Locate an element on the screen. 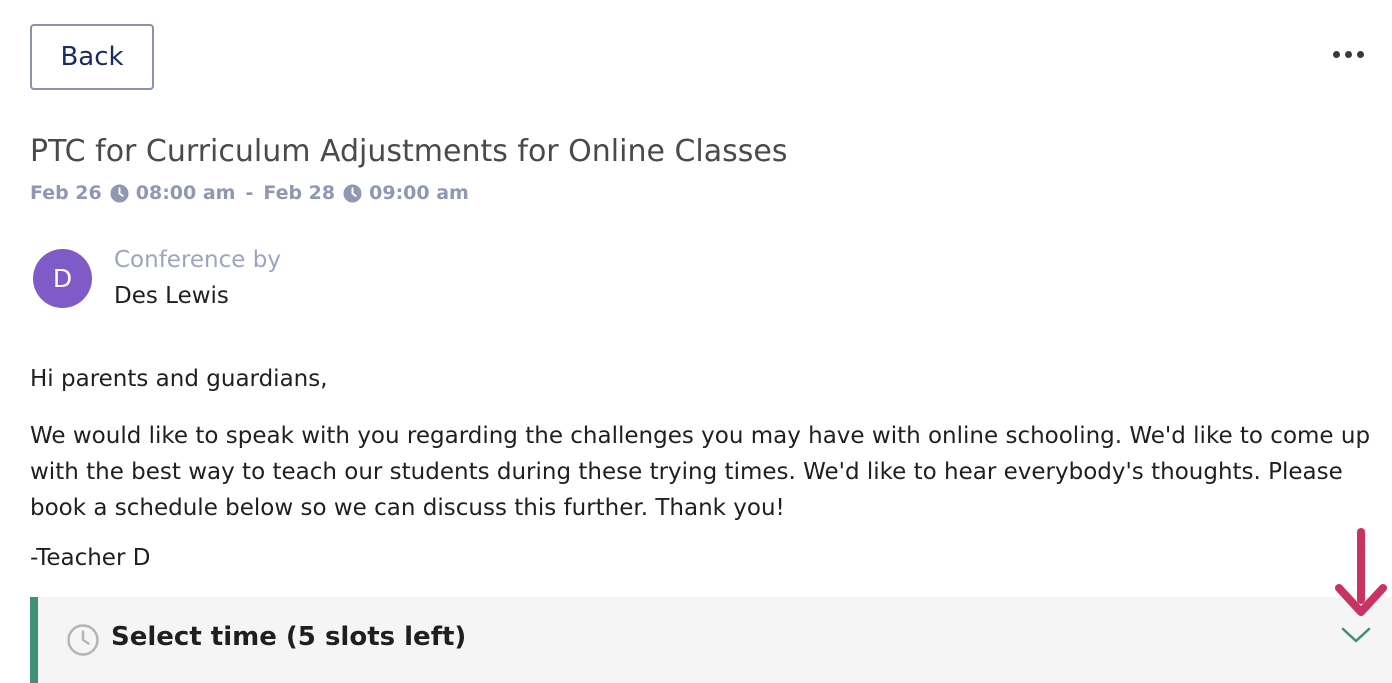  select-time-dropdown: Select time (5 slots left) is located at coordinates (711, 640).